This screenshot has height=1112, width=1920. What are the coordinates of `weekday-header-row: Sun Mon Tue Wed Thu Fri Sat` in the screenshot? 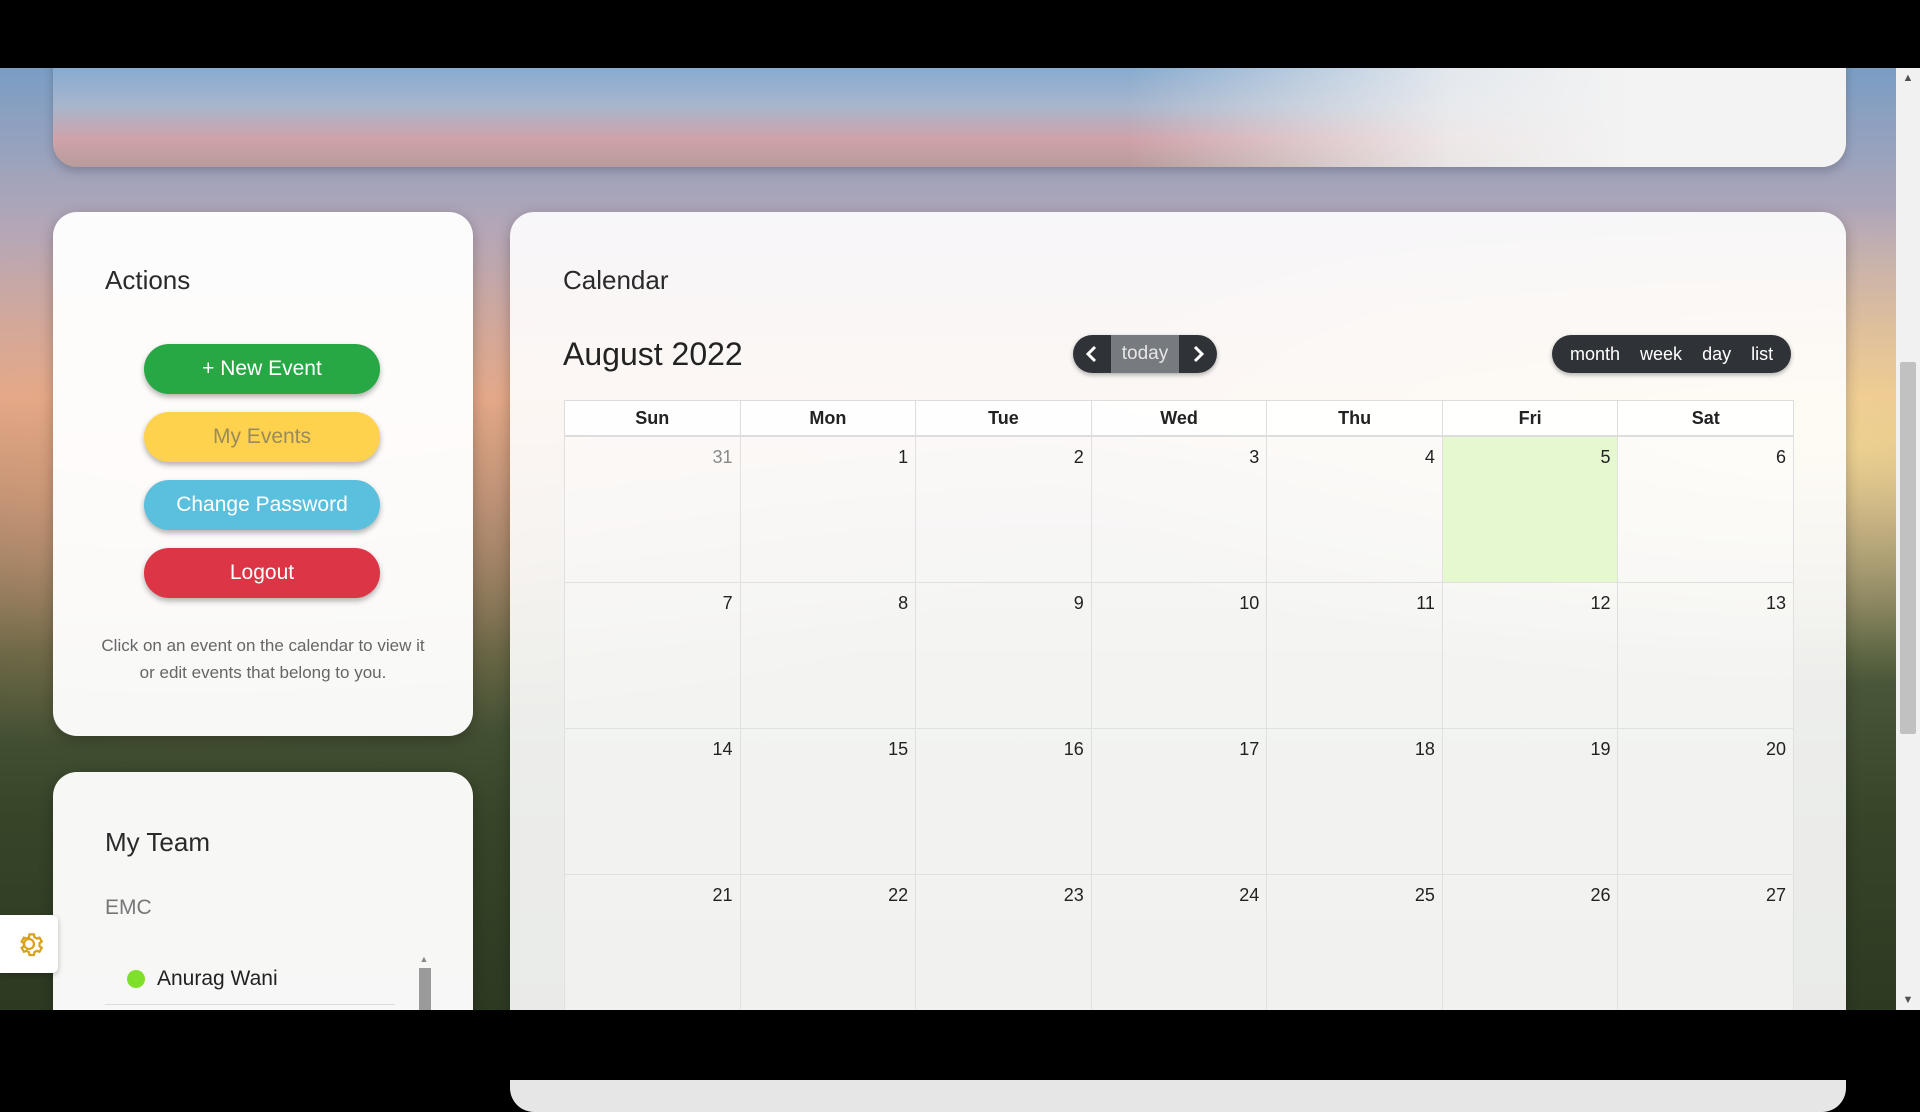 It's located at (1179, 418).